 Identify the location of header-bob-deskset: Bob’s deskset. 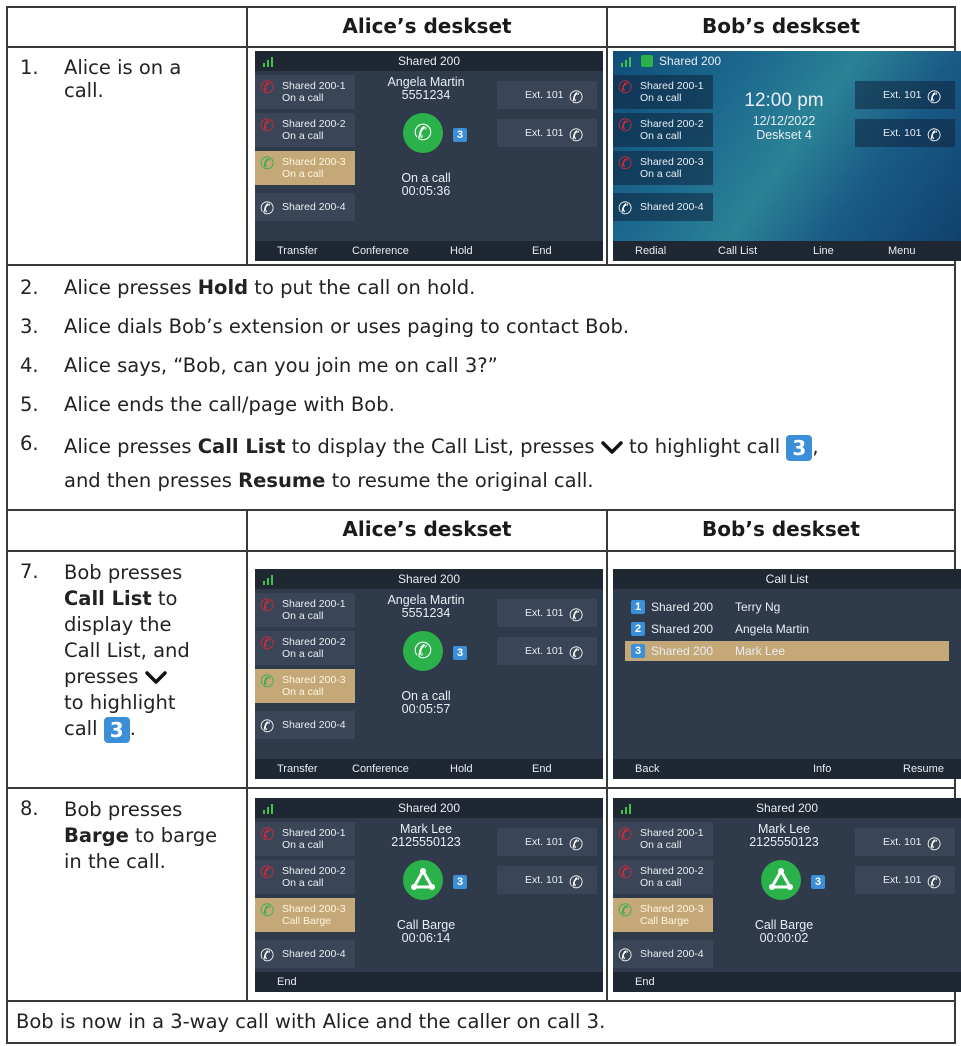
(781, 26).